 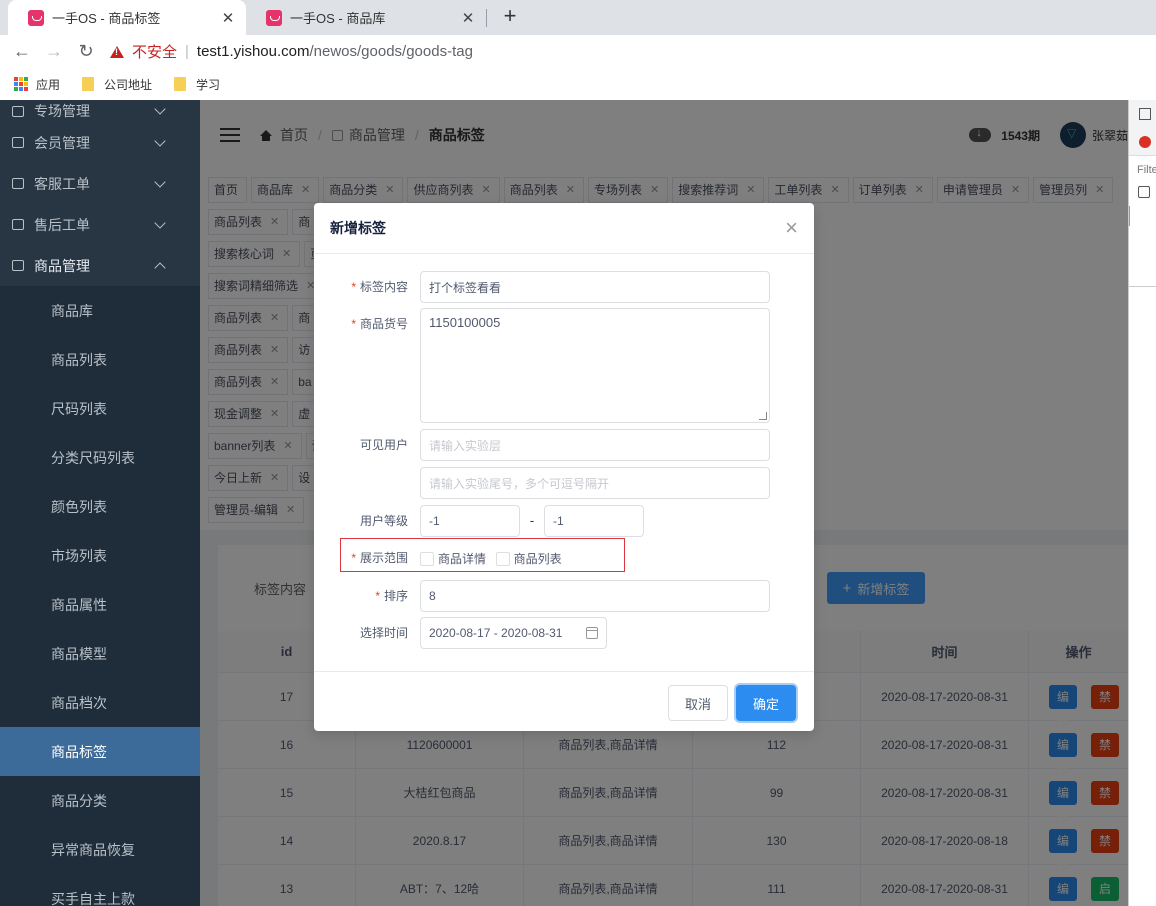 I want to click on form-row-visible-users: 可见用户 请输入实验层, so click(x=542, y=445).